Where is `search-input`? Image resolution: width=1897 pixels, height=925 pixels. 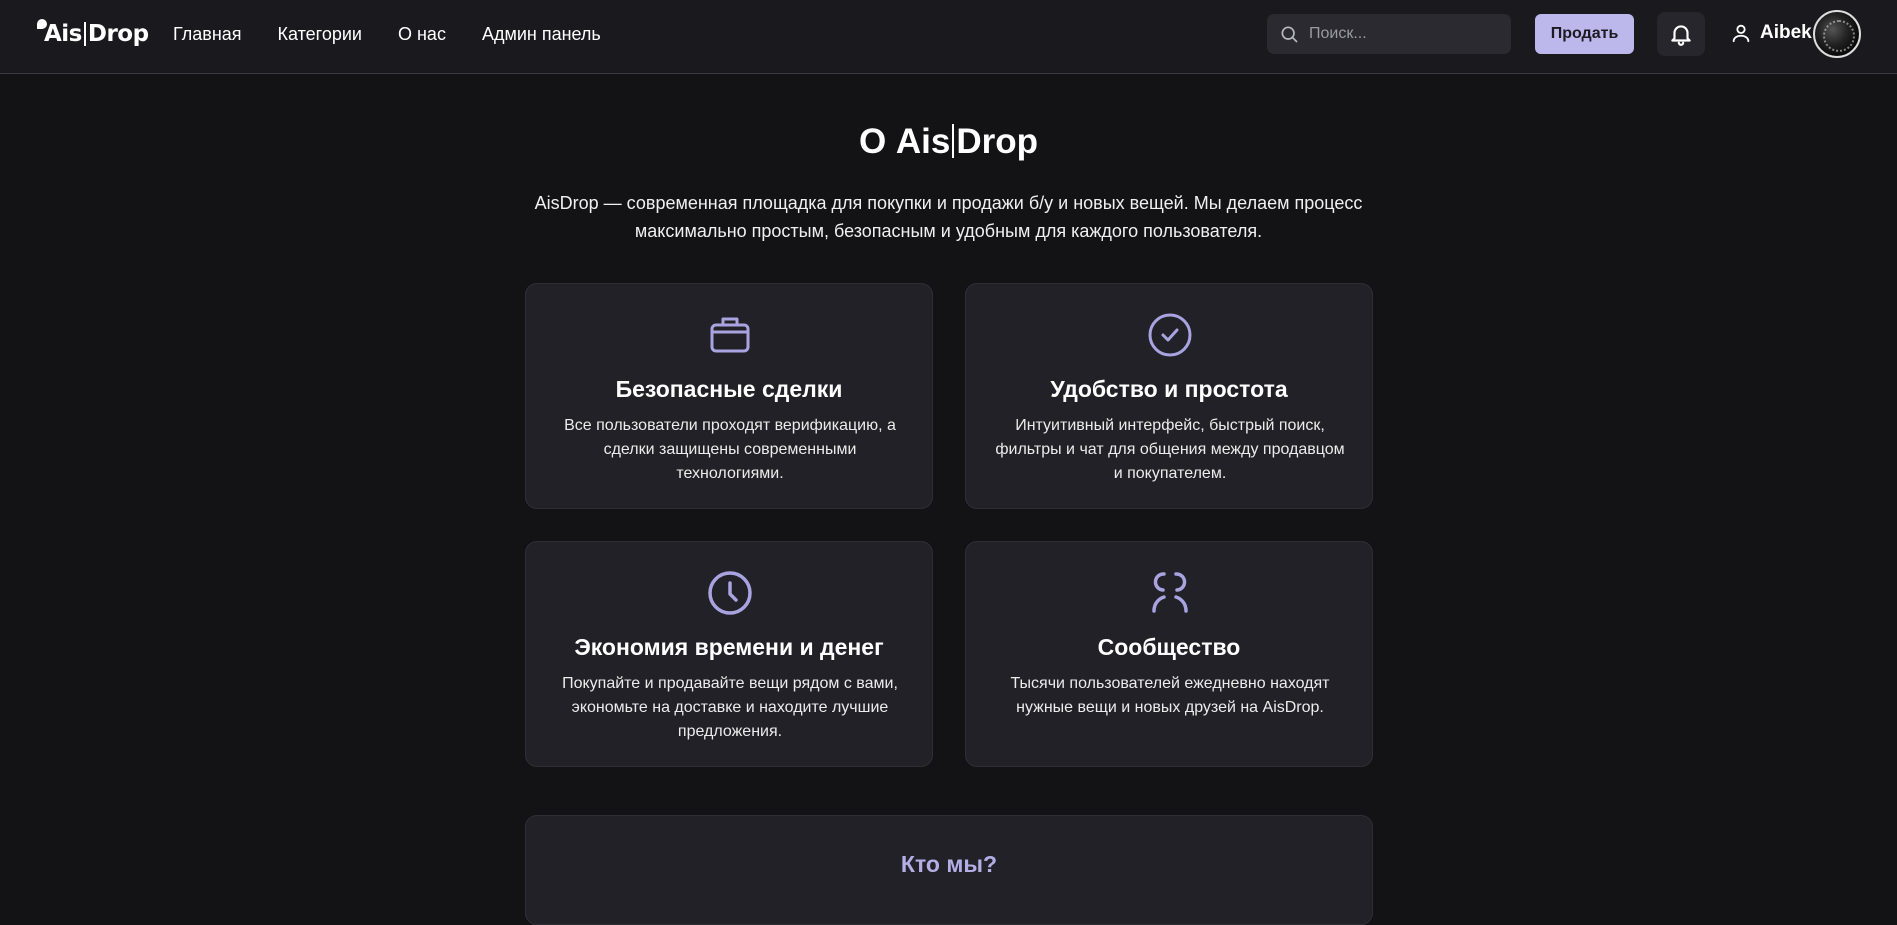 search-input is located at coordinates (1404, 34).